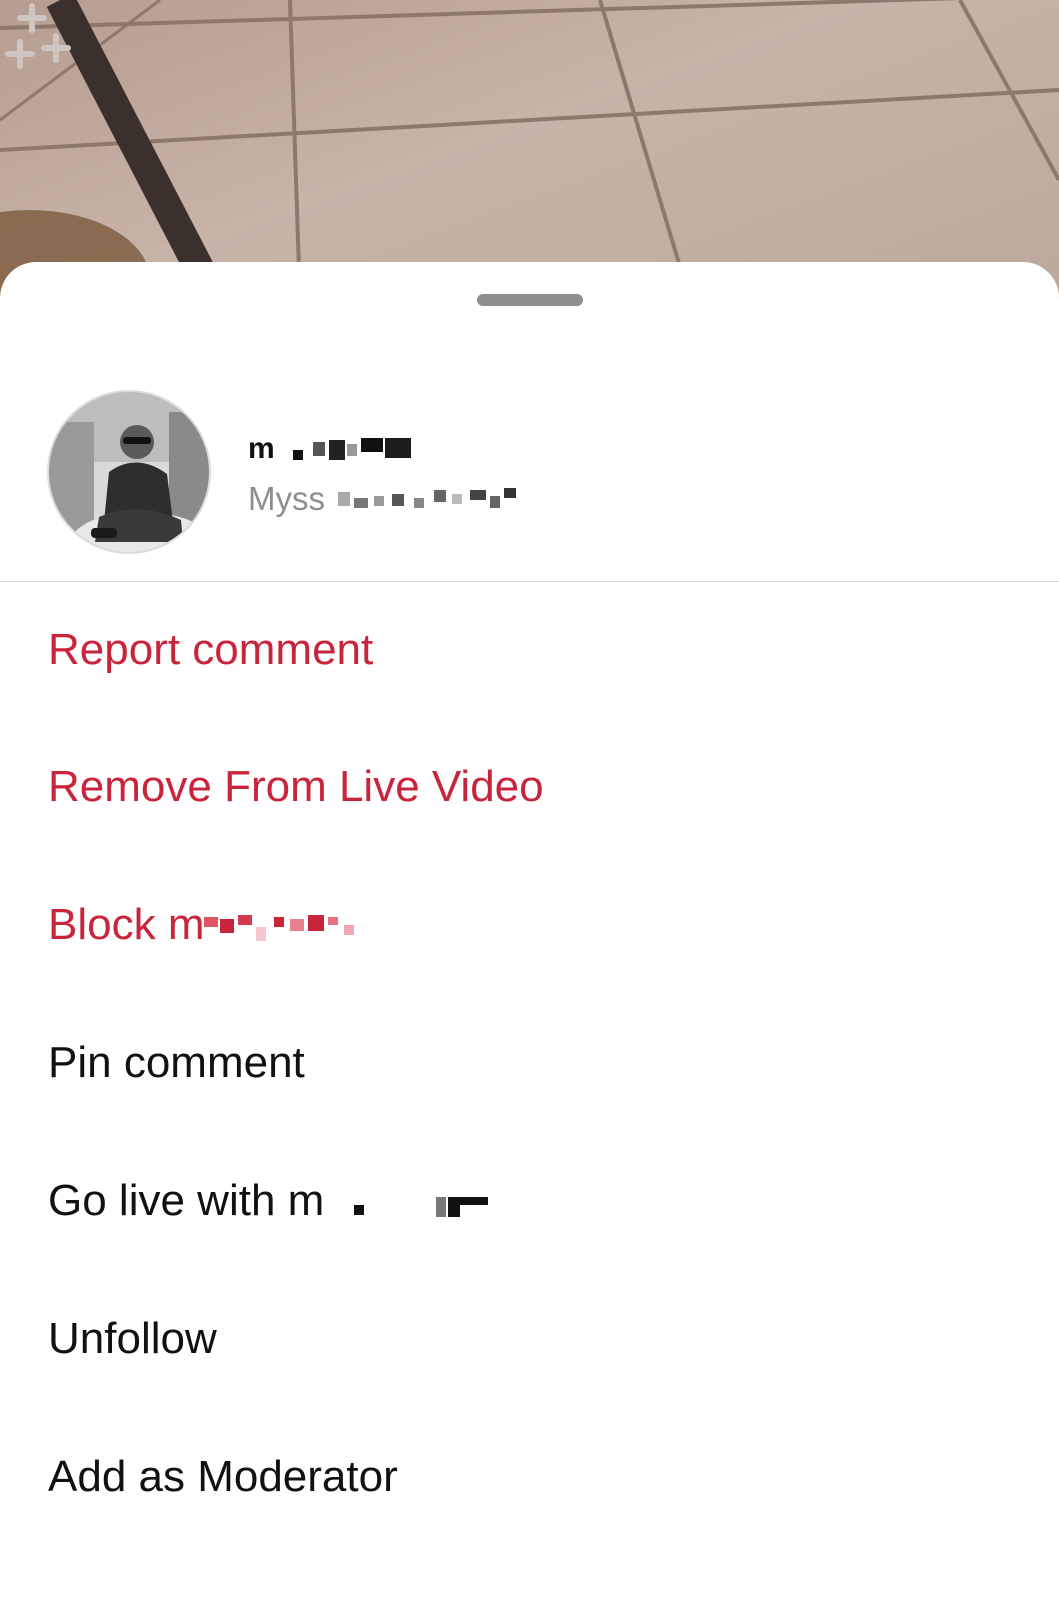  Describe the element at coordinates (176, 1062) in the screenshot. I see `menu-item-label: Pin comment` at that location.